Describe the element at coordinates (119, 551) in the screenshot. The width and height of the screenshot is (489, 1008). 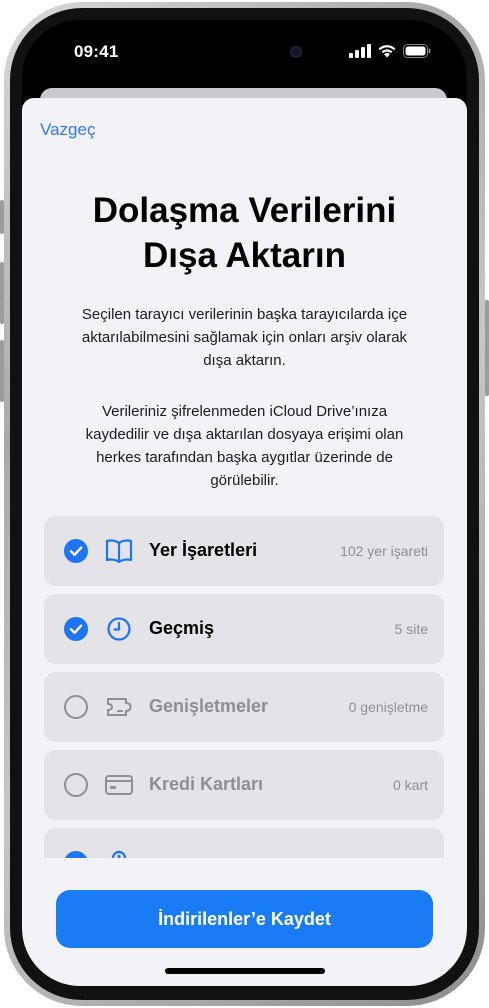
I see `book-icon` at that location.